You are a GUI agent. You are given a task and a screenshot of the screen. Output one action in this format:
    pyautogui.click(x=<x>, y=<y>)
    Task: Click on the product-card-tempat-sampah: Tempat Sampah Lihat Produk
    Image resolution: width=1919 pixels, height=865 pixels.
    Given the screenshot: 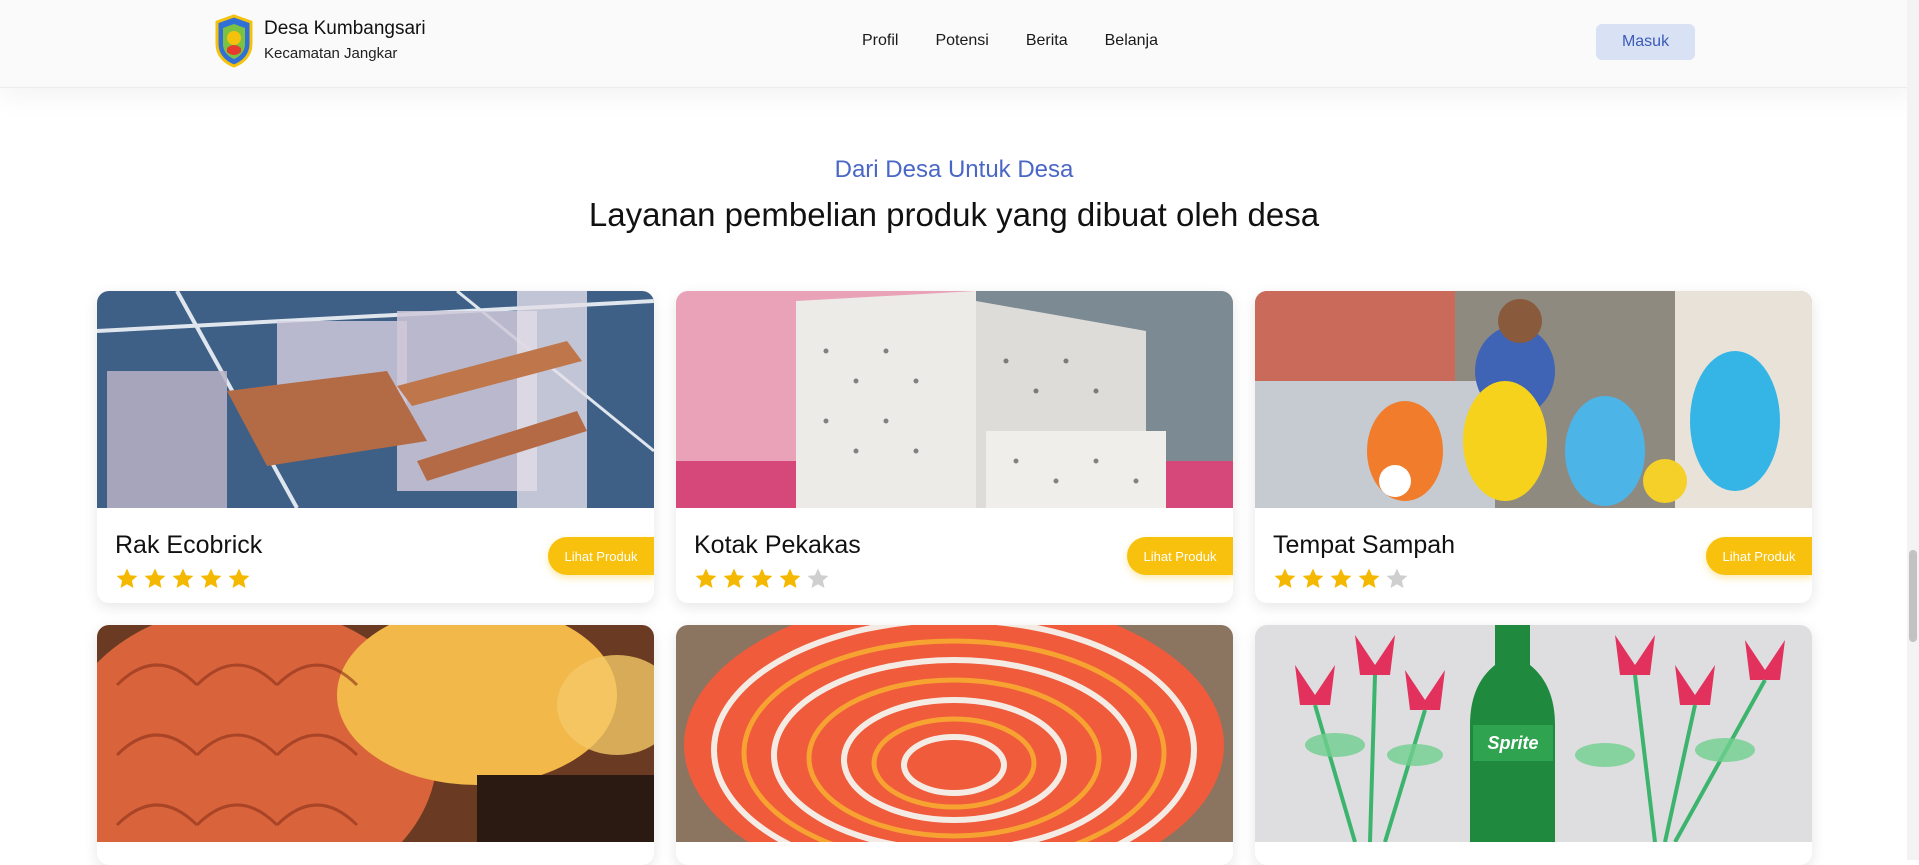 What is the action you would take?
    pyautogui.click(x=1533, y=447)
    